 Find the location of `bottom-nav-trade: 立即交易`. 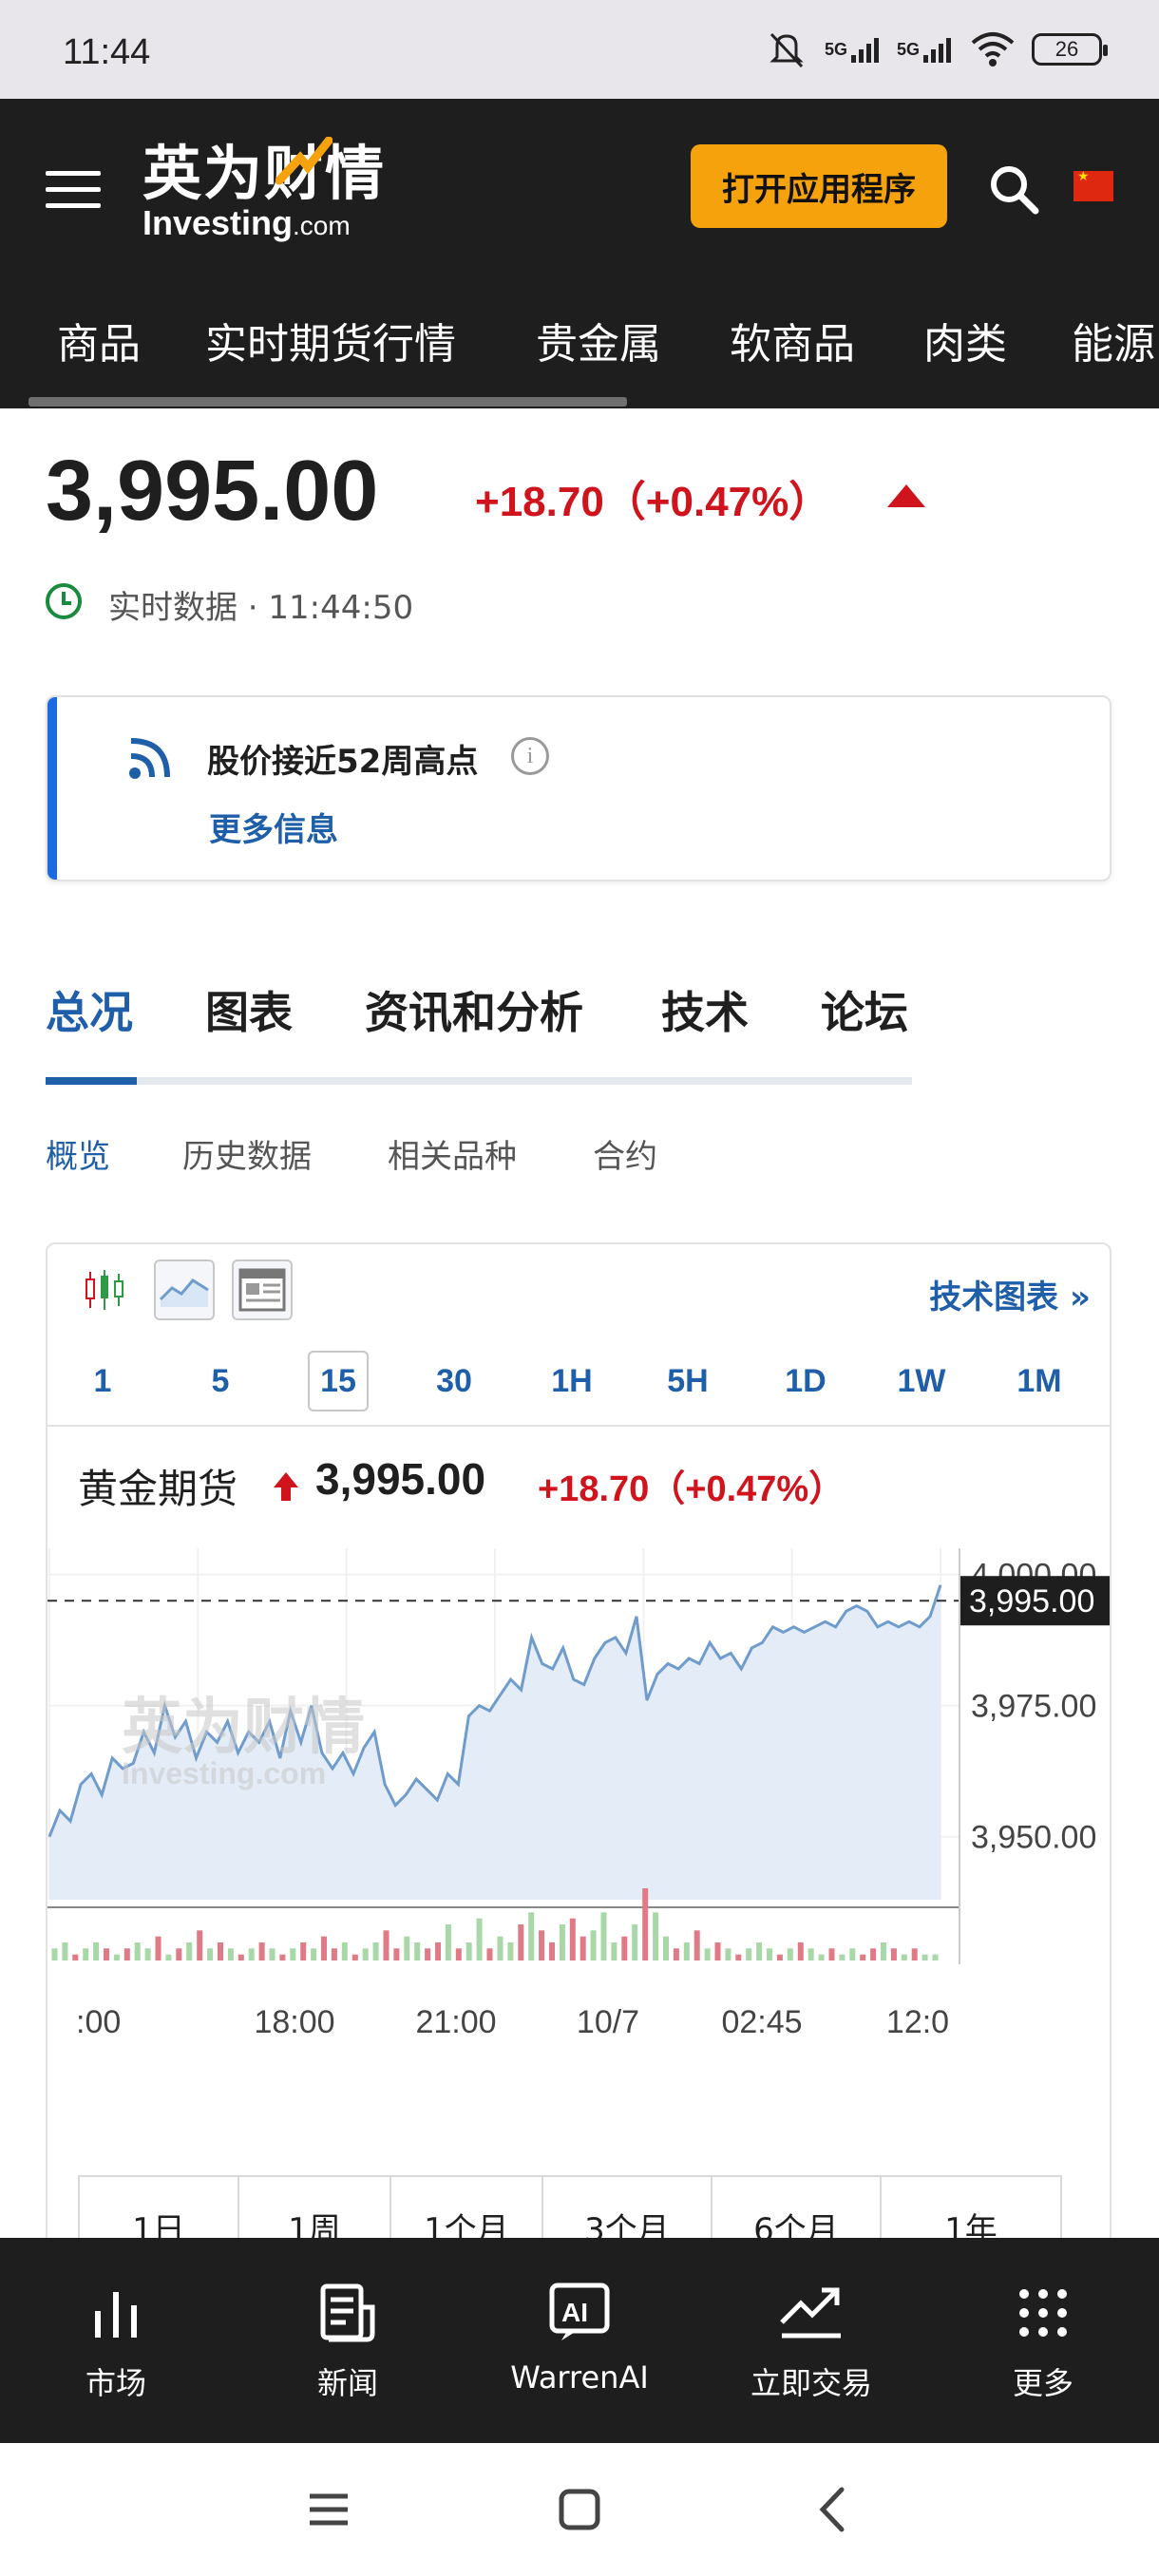

bottom-nav-trade: 立即交易 is located at coordinates (811, 2340).